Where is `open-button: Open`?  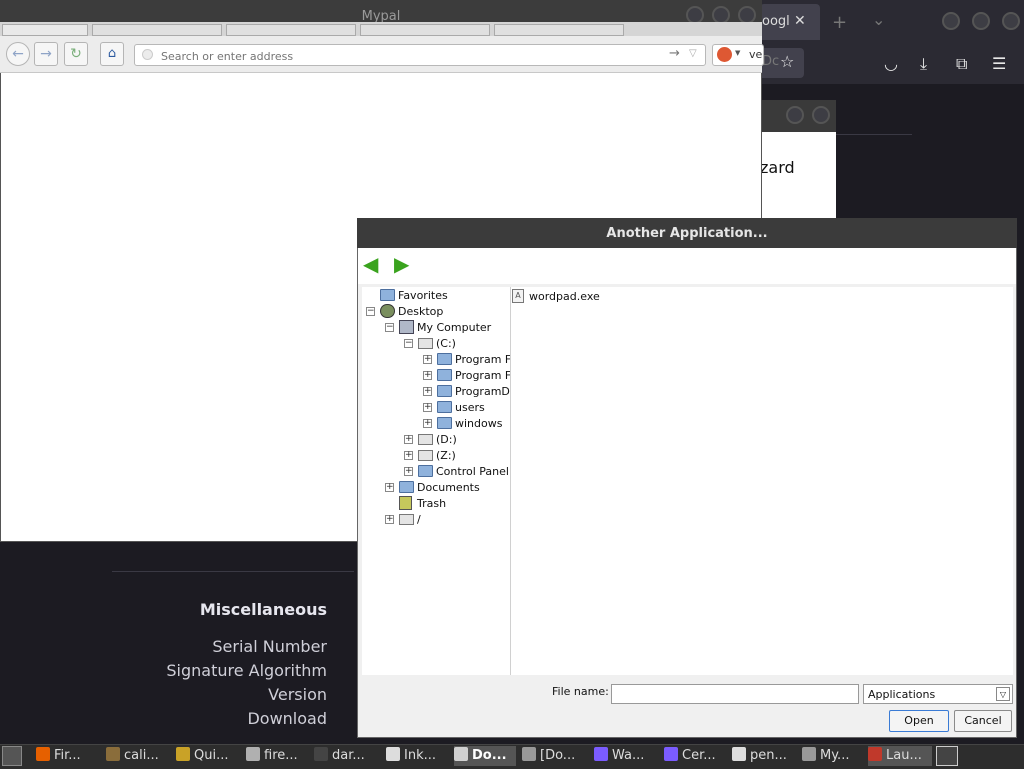
open-button: Open is located at coordinates (919, 721).